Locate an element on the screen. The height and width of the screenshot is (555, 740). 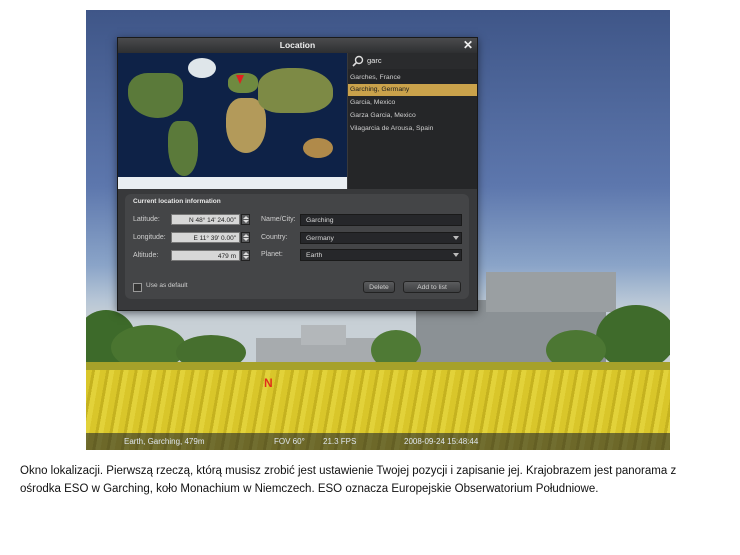
delete-button: Delete is located at coordinates (379, 287).